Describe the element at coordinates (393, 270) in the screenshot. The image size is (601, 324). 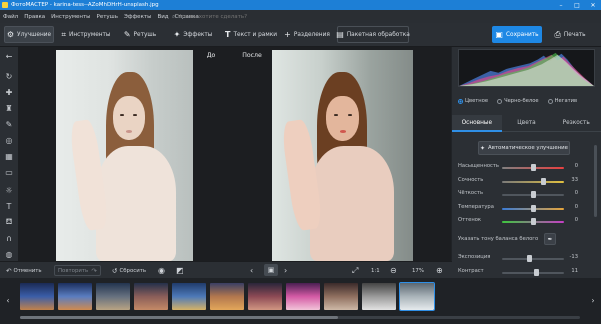
I see `zoom-out-icon: ⊖` at that location.